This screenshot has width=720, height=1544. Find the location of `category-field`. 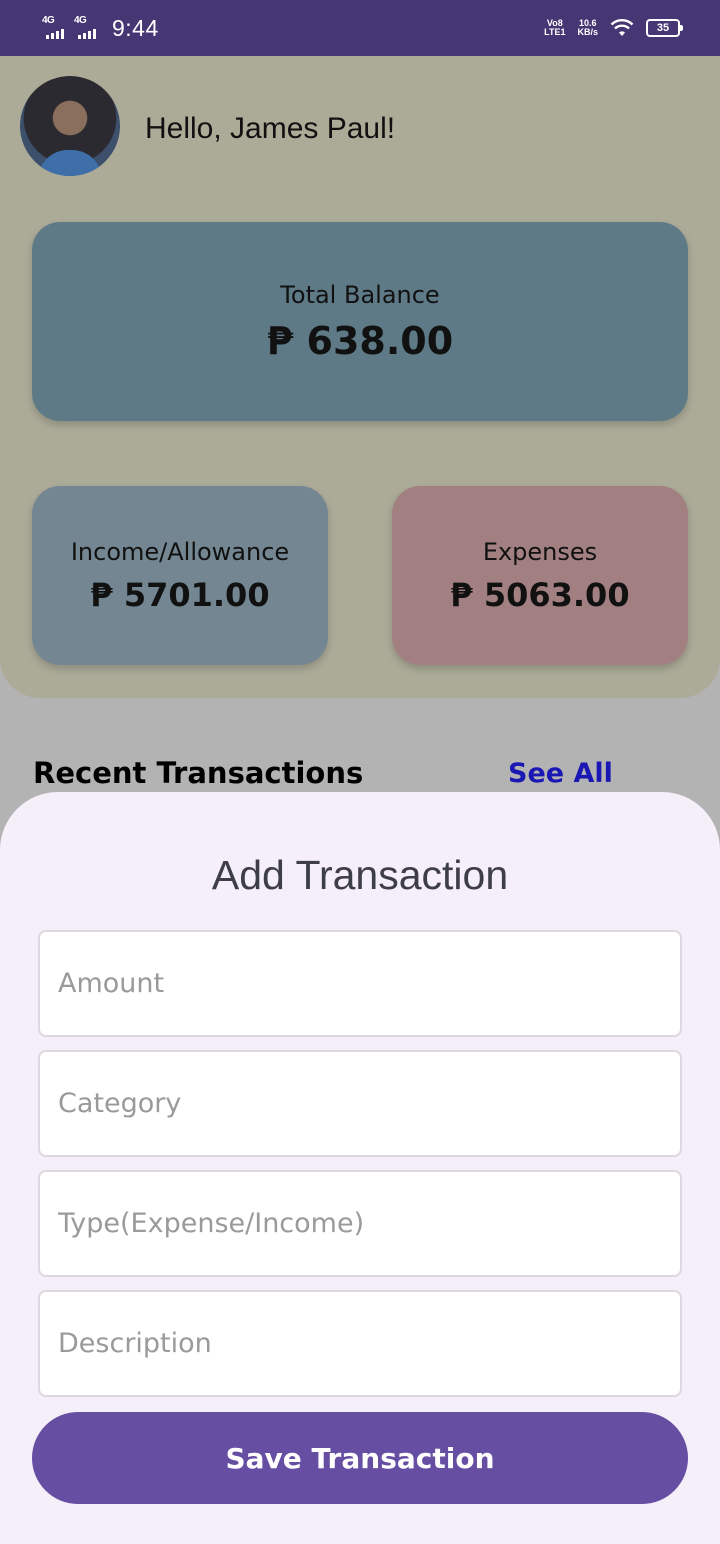

category-field is located at coordinates (360, 1103).